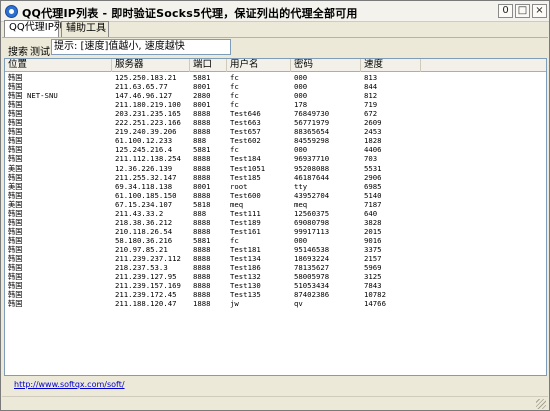 This screenshot has width=550, height=411. I want to click on cell-server: 211.180.219.100, so click(148, 105).